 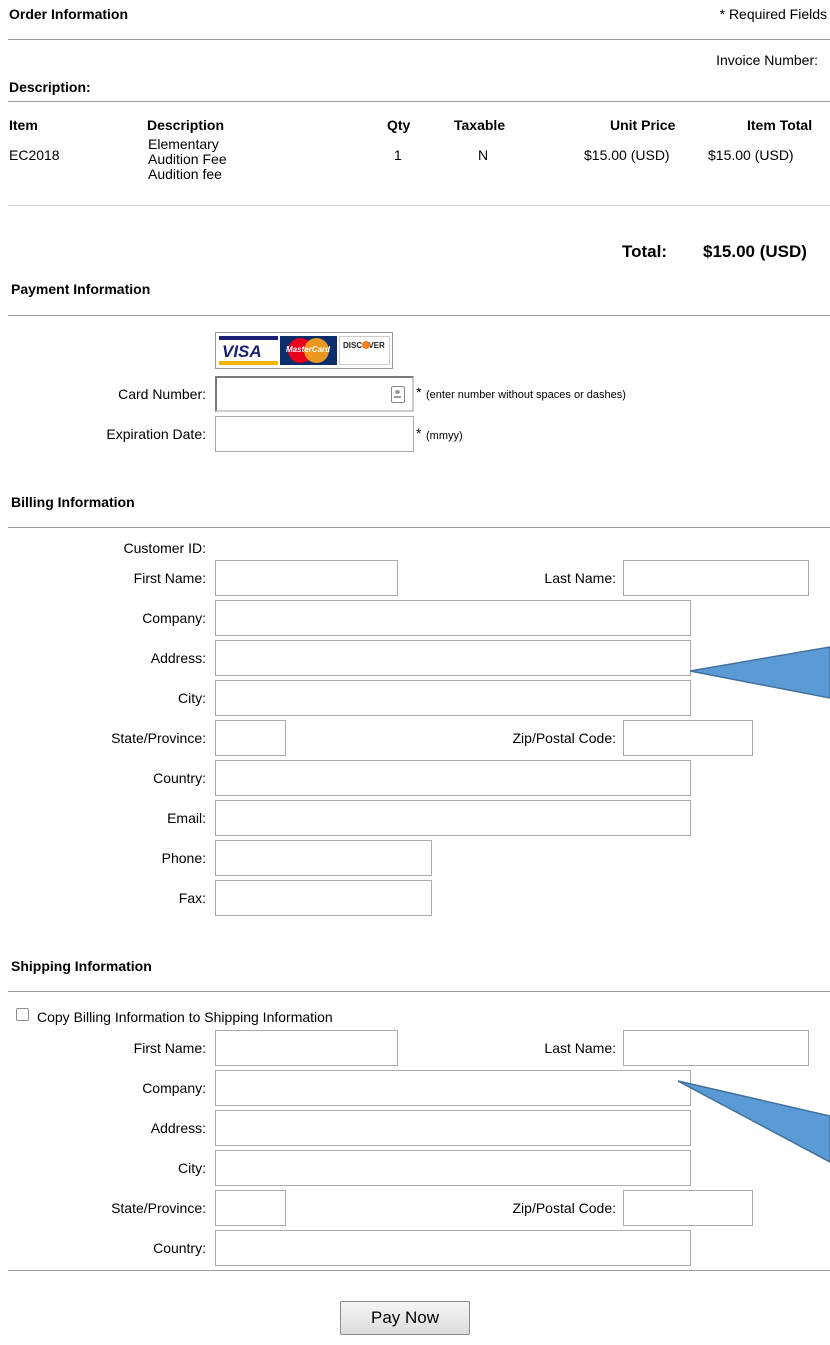 I want to click on billing-fax-label: Fax:, so click(x=192, y=898).